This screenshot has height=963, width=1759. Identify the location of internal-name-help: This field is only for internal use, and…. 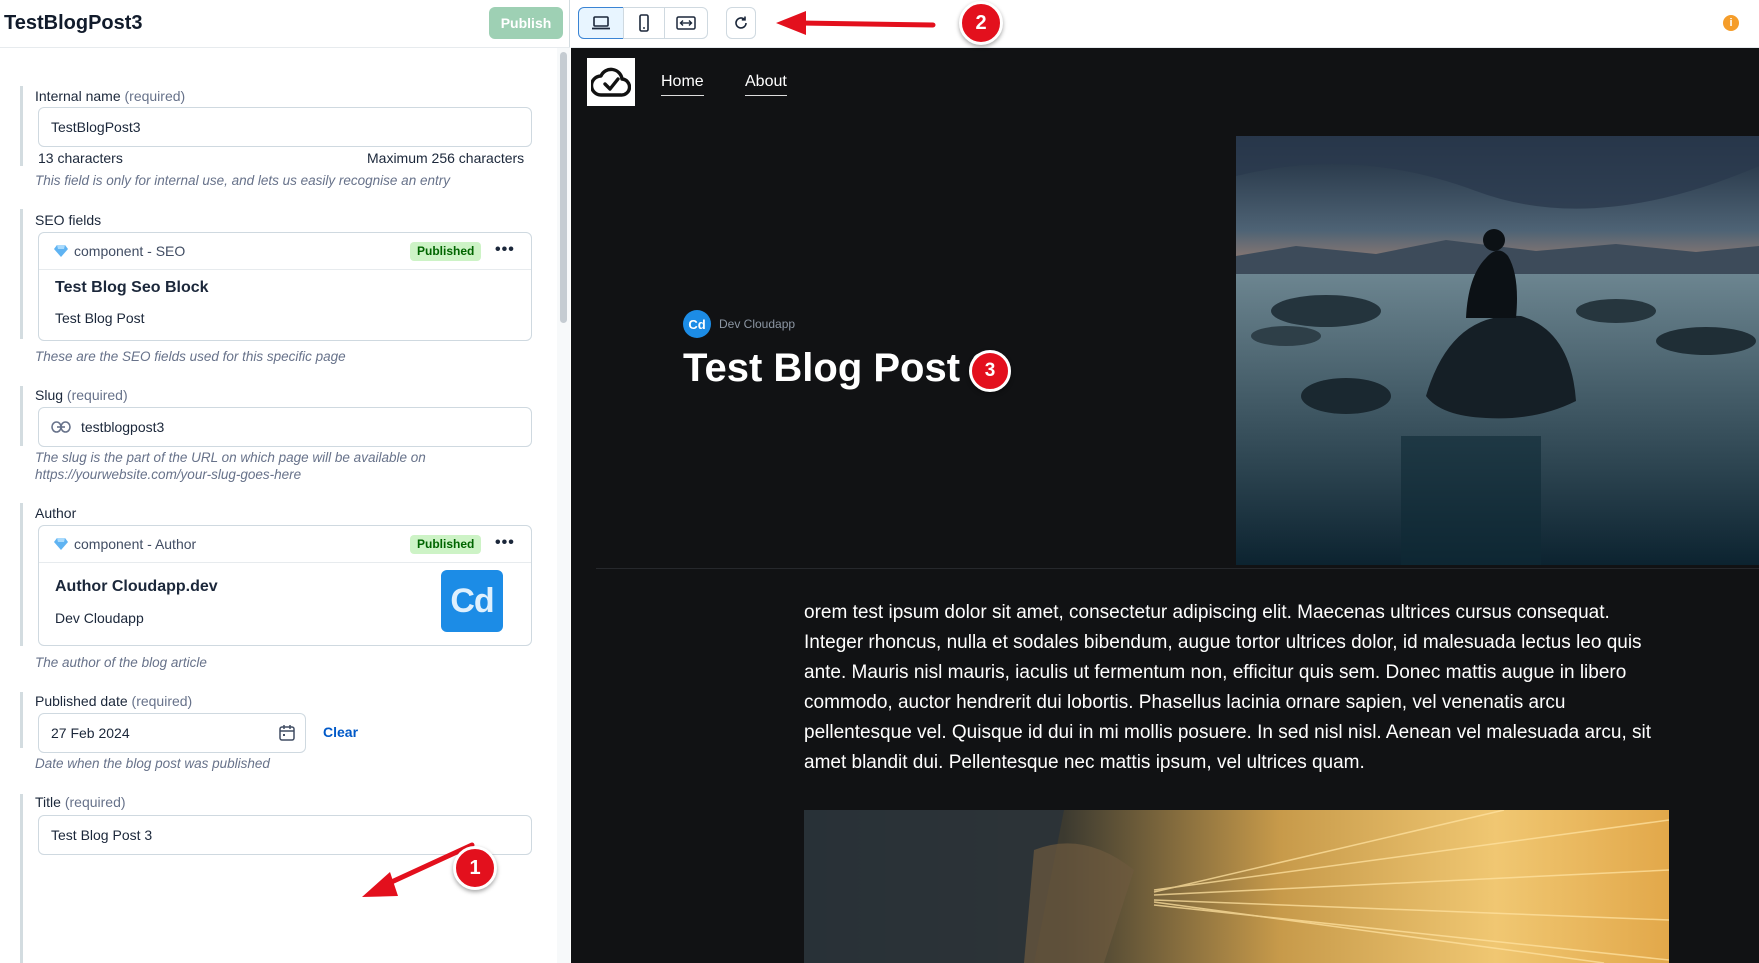
(242, 180).